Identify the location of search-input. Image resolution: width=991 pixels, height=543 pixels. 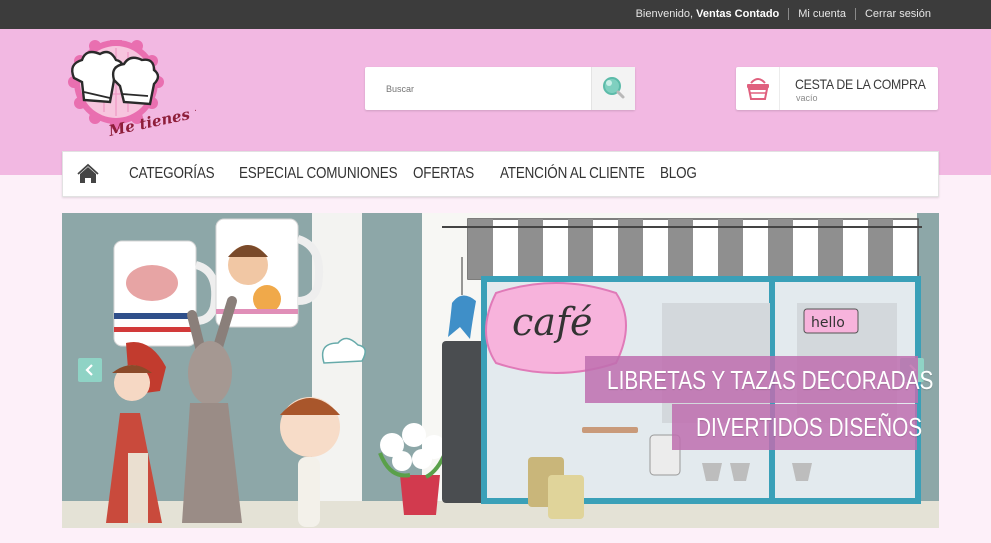
(478, 88).